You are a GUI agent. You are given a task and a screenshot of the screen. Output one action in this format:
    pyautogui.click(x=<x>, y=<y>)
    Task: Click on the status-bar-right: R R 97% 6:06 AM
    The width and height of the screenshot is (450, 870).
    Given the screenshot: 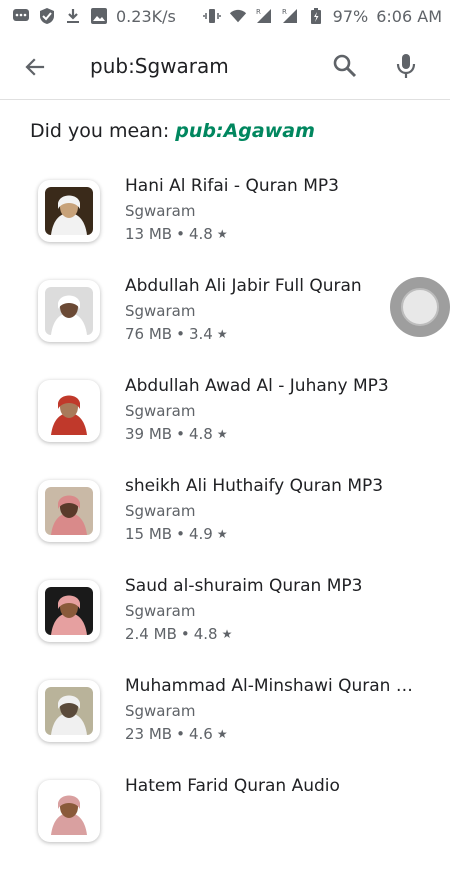 What is the action you would take?
    pyautogui.click(x=322, y=16)
    